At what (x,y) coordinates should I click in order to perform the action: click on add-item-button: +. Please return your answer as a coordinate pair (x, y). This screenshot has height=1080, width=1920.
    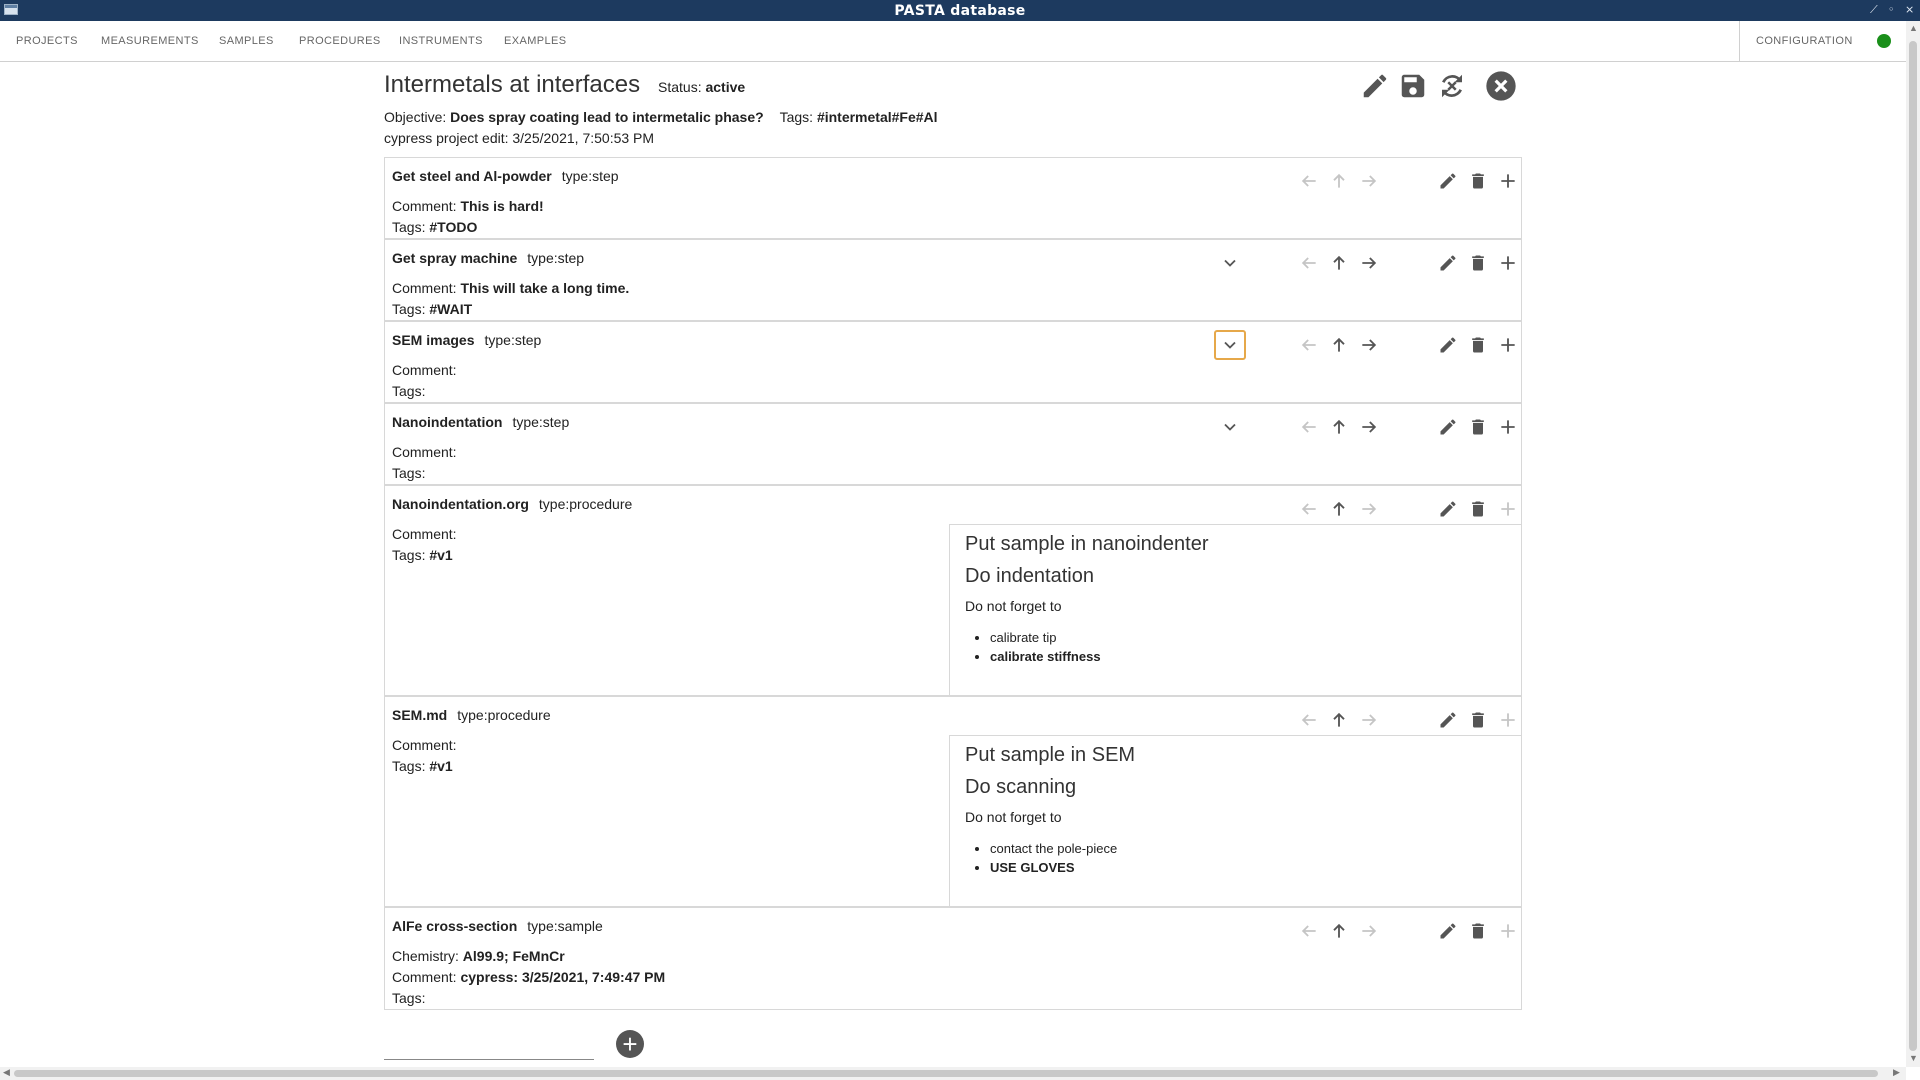
    Looking at the image, I should click on (630, 1044).